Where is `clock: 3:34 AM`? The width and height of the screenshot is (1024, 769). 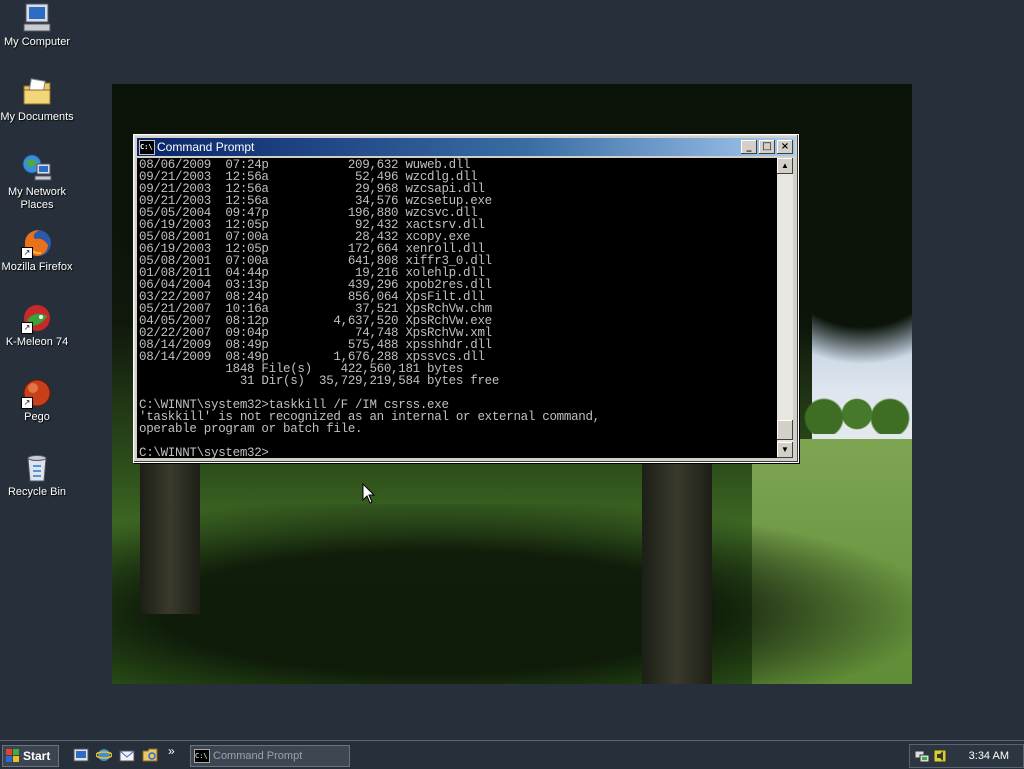 clock: 3:34 AM is located at coordinates (989, 756).